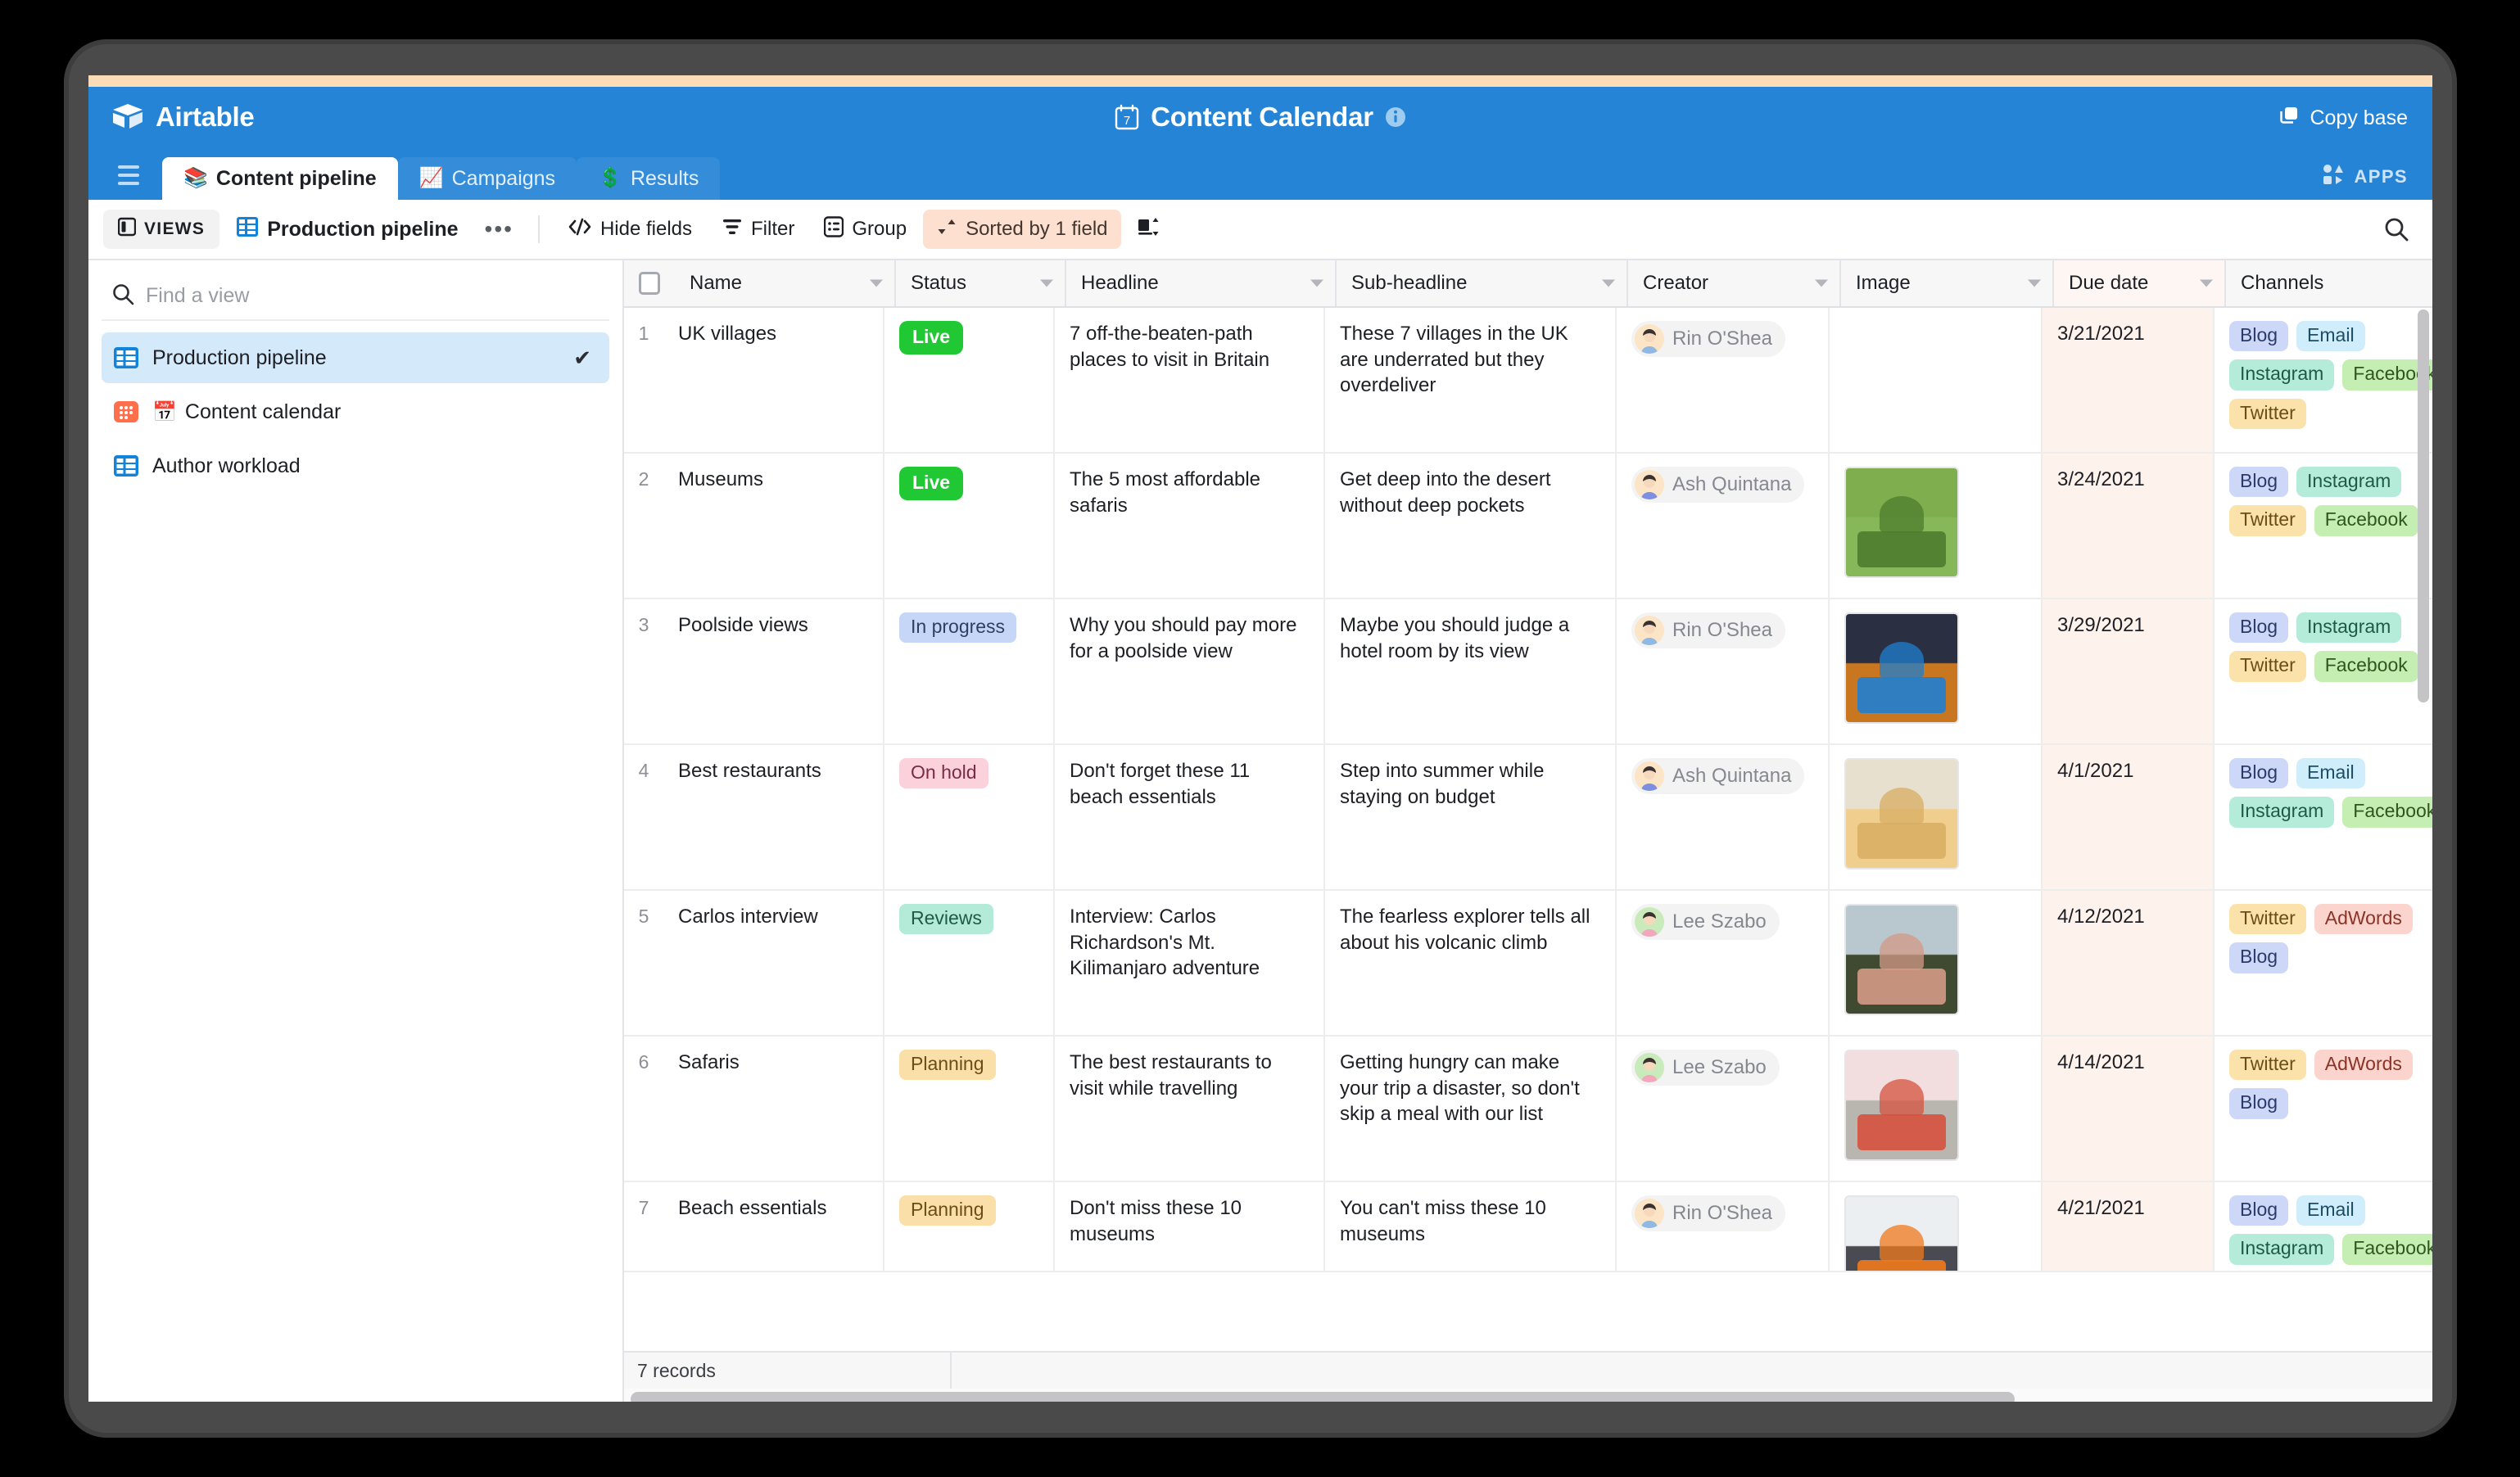 The width and height of the screenshot is (2520, 1477). Describe the element at coordinates (773, 1109) in the screenshot. I see `cell-name: Safaris` at that location.